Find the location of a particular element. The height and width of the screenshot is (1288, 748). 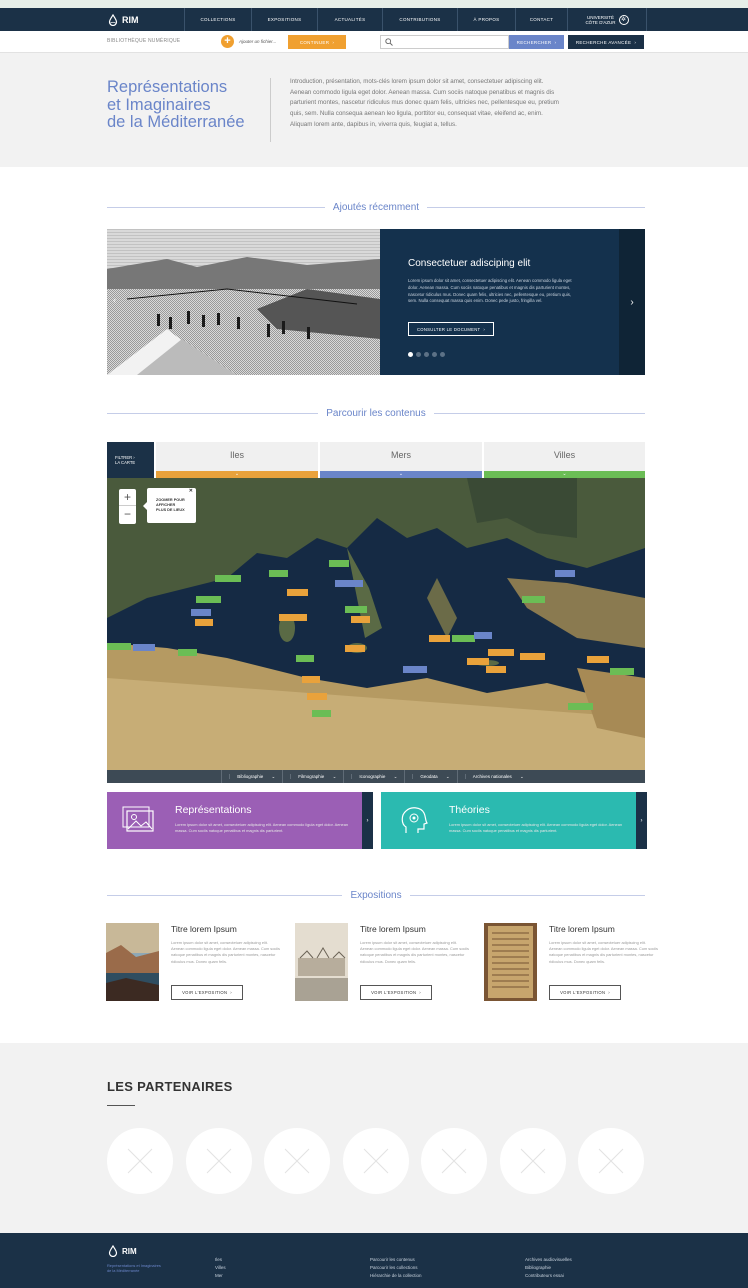

search-input is located at coordinates (444, 42).